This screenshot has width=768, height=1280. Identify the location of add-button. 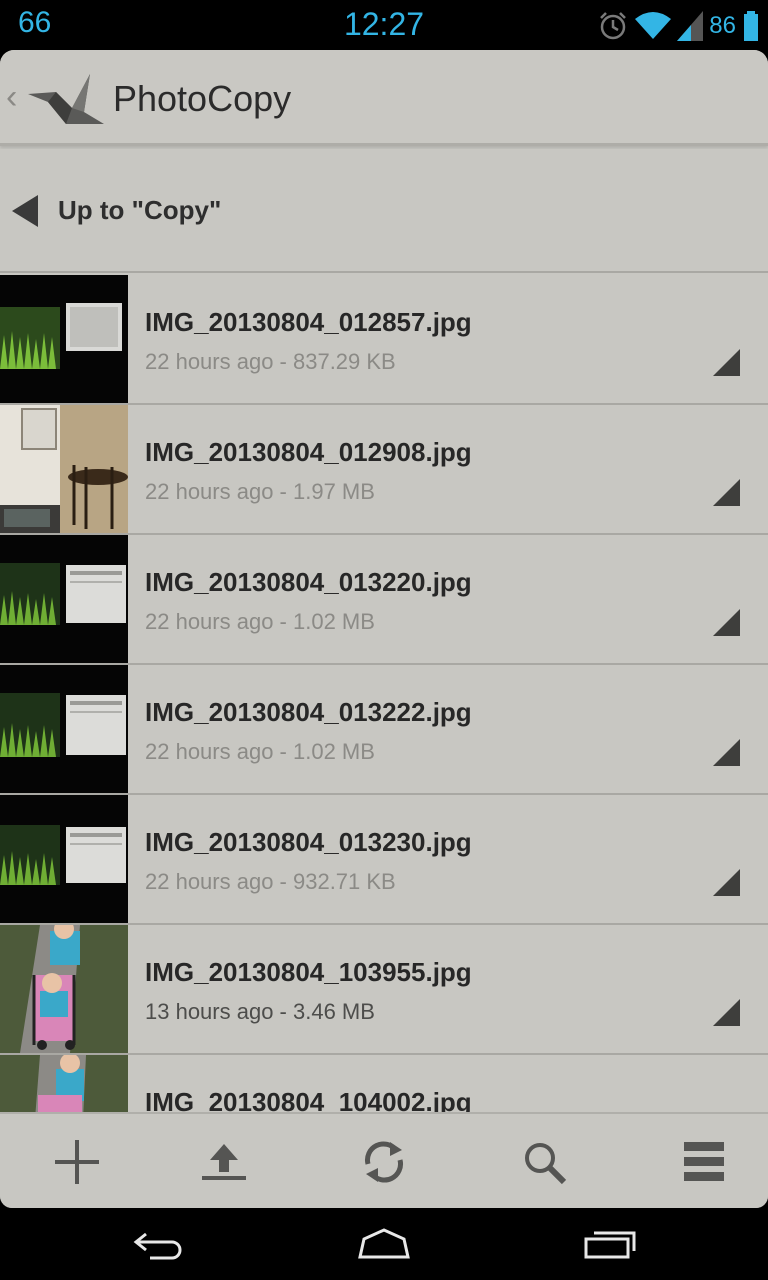
(76, 1161).